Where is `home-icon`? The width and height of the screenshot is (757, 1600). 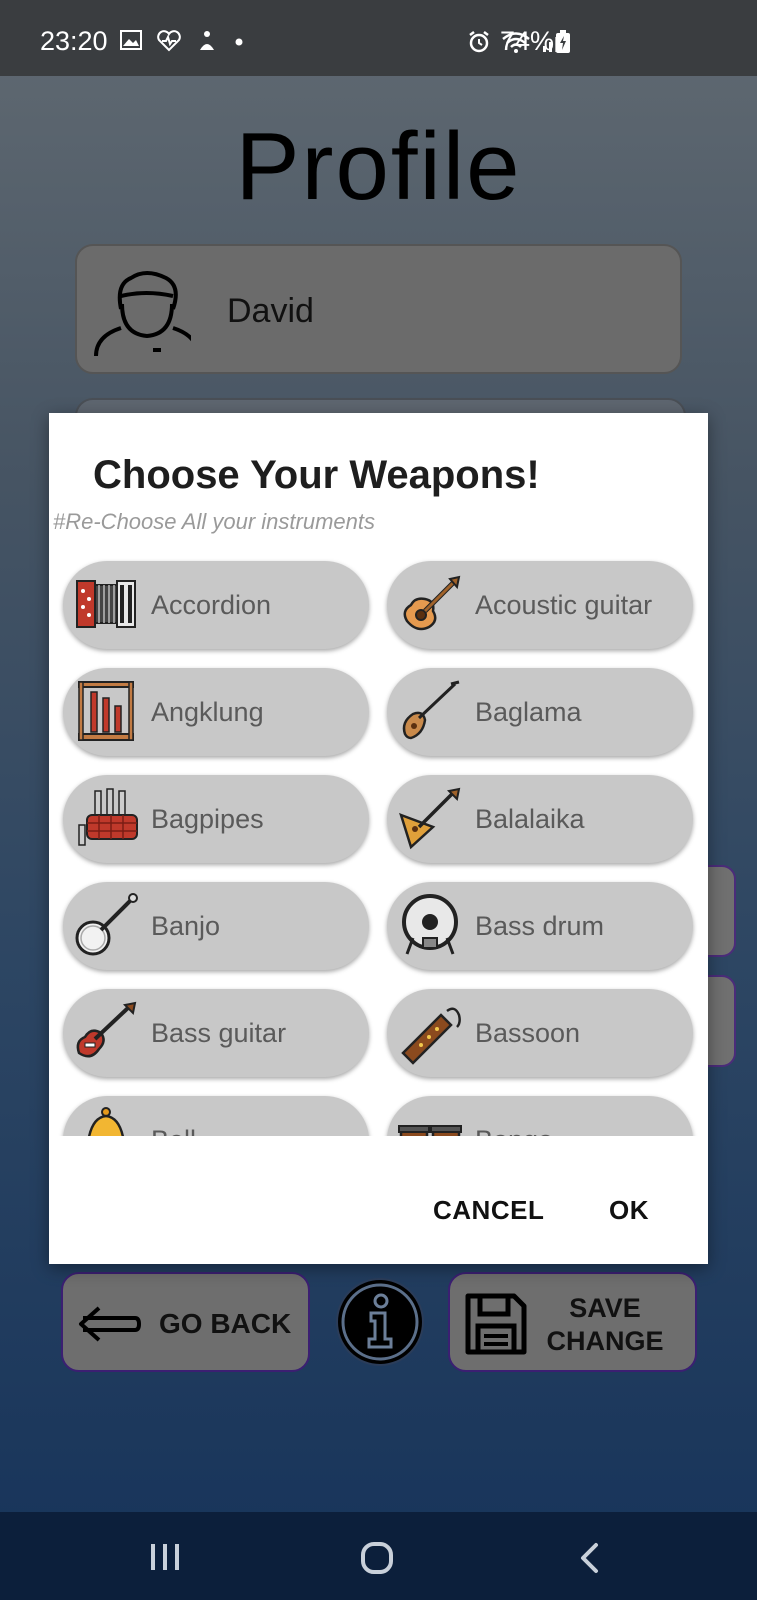
home-icon is located at coordinates (377, 1558).